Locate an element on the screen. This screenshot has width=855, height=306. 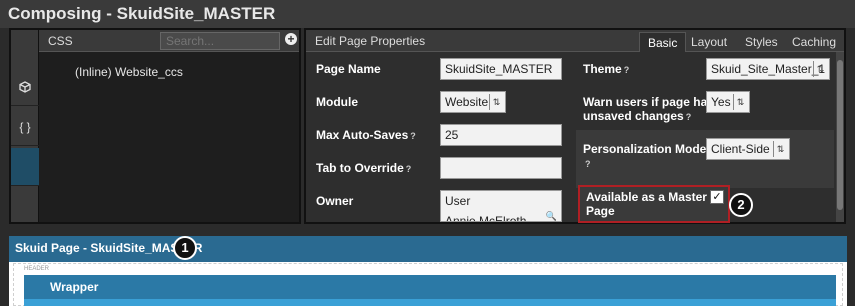
app-title: Composing - SkuidSite_MASTER is located at coordinates (142, 13).